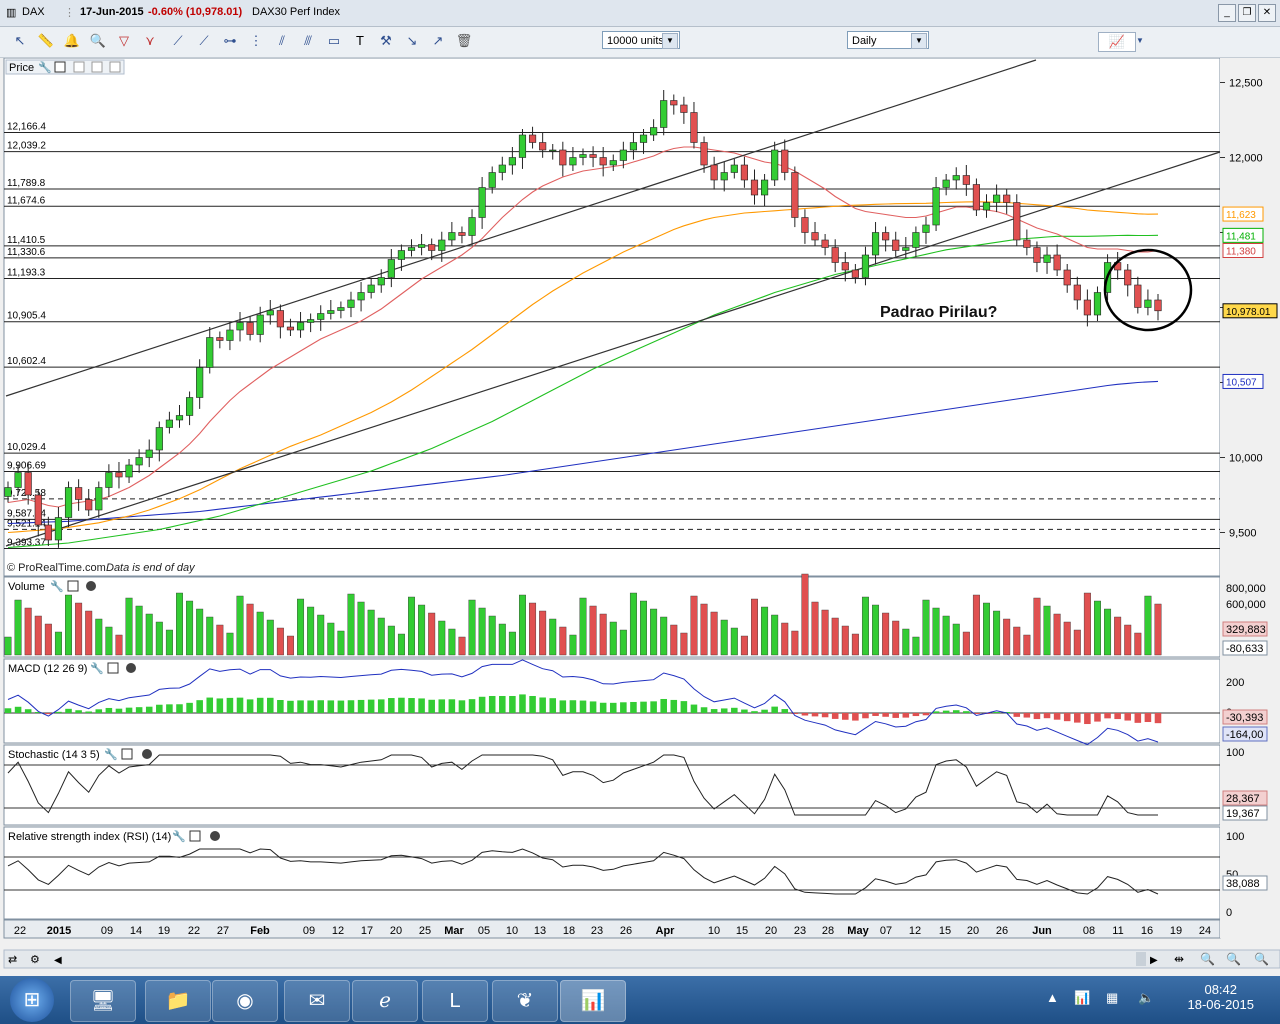 This screenshot has height=1024, width=1280. What do you see at coordinates (97, 67) in the screenshot?
I see `settings-panel-icon` at bounding box center [97, 67].